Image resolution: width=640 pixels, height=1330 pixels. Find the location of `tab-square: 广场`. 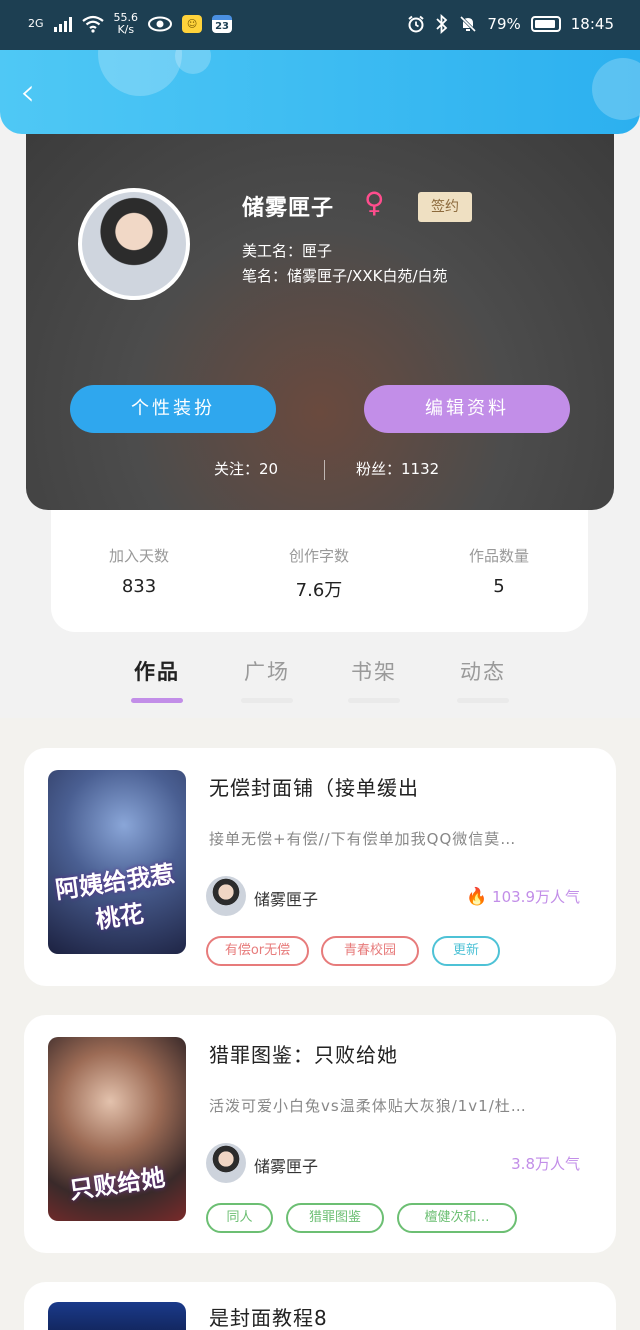

tab-square: 广场 is located at coordinates (267, 671).